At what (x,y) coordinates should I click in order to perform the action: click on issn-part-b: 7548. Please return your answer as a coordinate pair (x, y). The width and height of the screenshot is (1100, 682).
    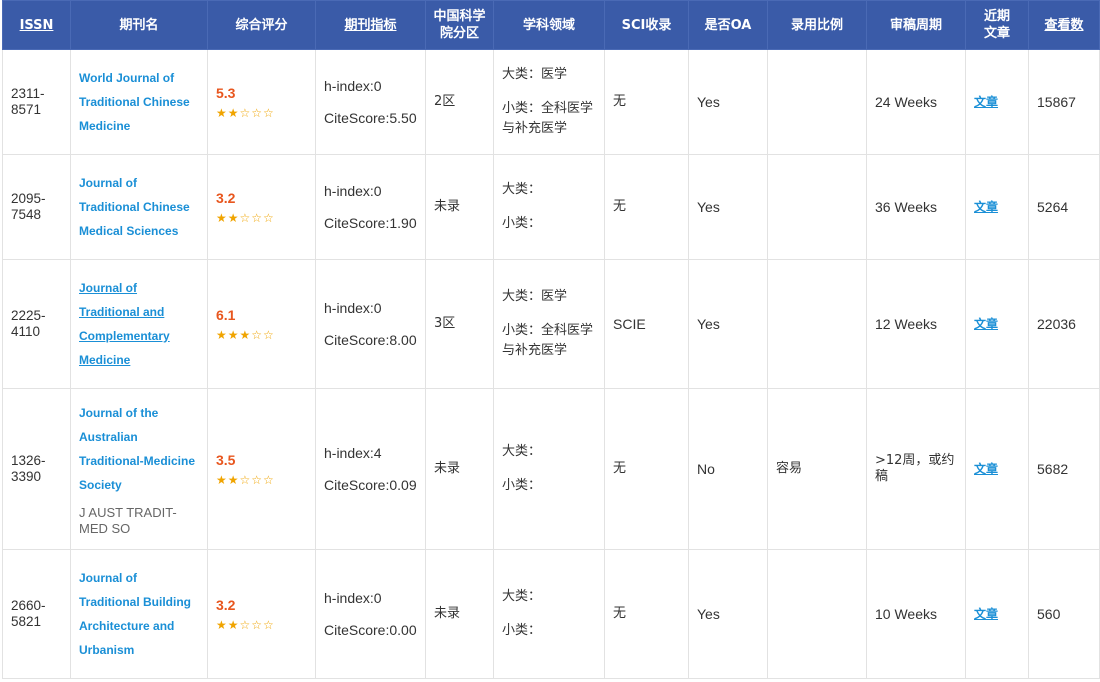
    Looking at the image, I should click on (26, 214).